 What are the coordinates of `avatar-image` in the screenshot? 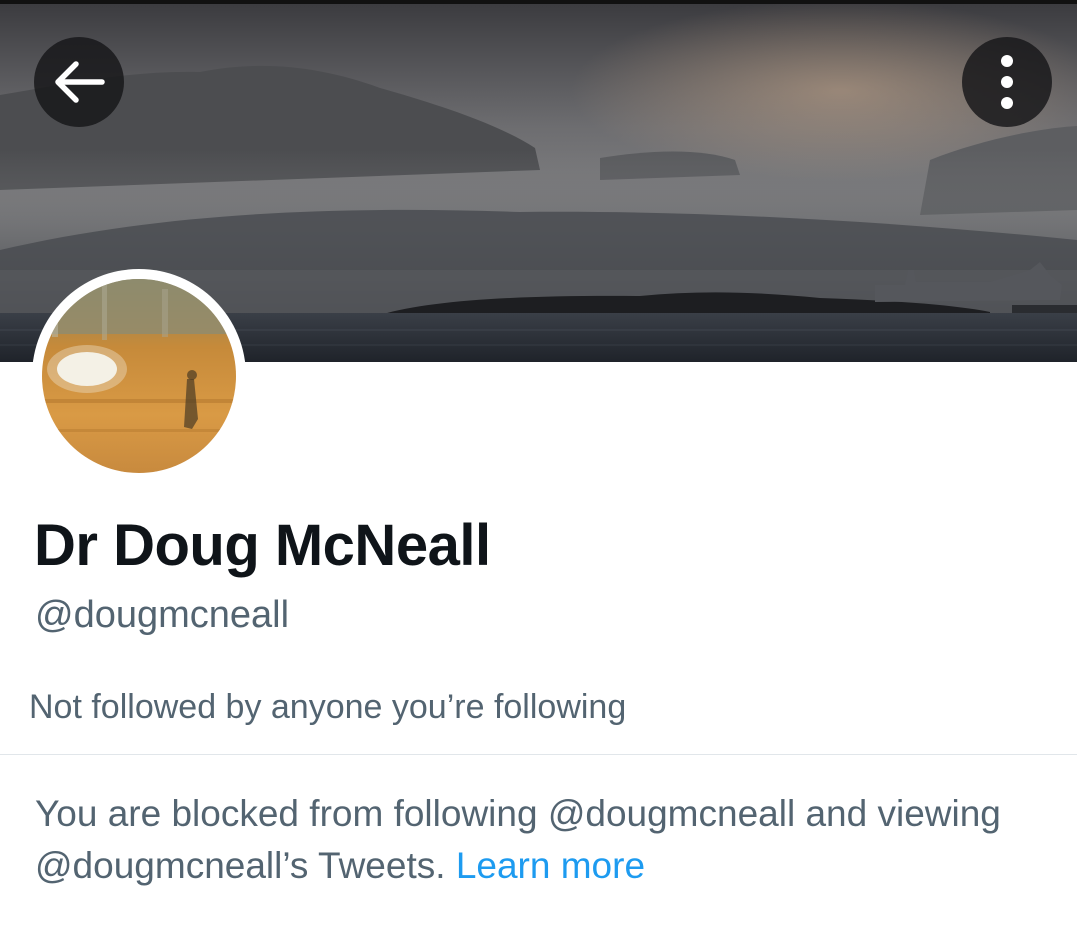 It's located at (139, 376).